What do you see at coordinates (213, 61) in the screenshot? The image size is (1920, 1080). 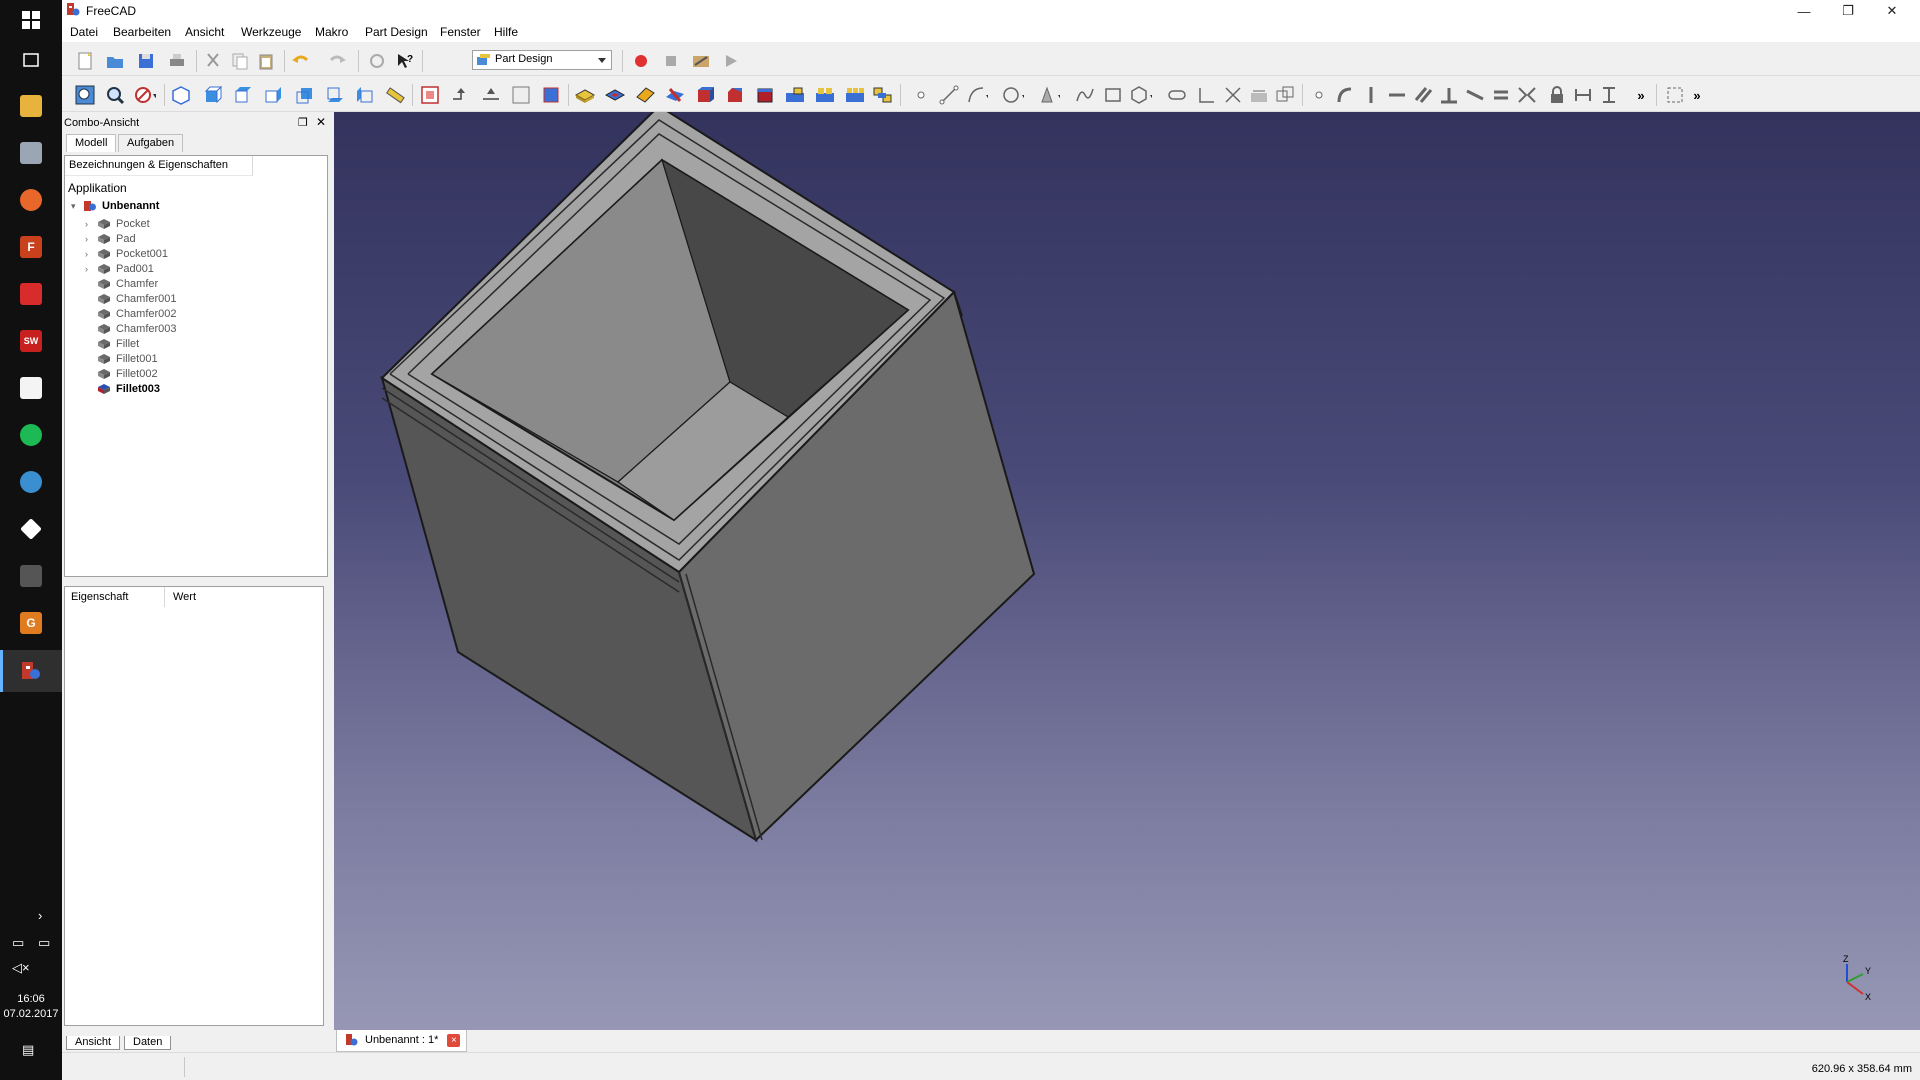 I see `cut-icon` at bounding box center [213, 61].